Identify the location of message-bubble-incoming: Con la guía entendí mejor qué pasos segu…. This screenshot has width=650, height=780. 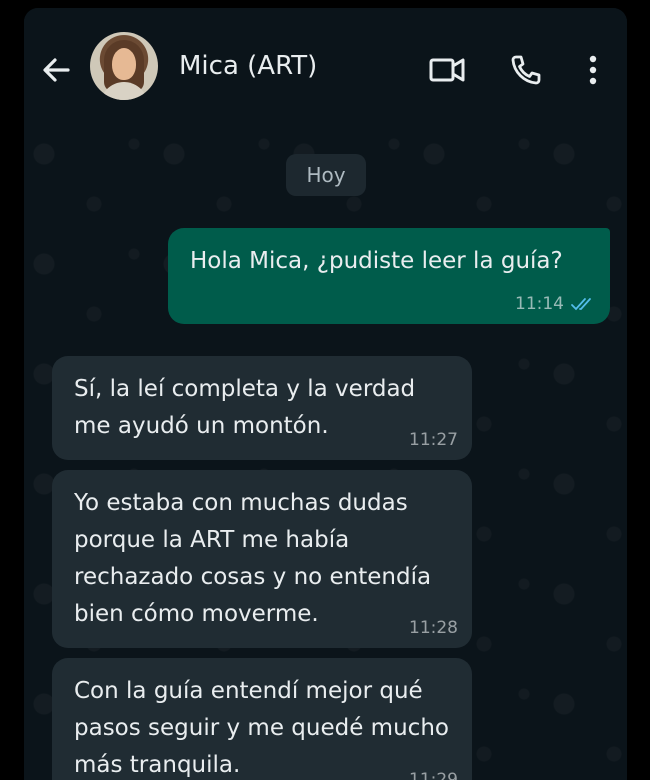
(262, 719).